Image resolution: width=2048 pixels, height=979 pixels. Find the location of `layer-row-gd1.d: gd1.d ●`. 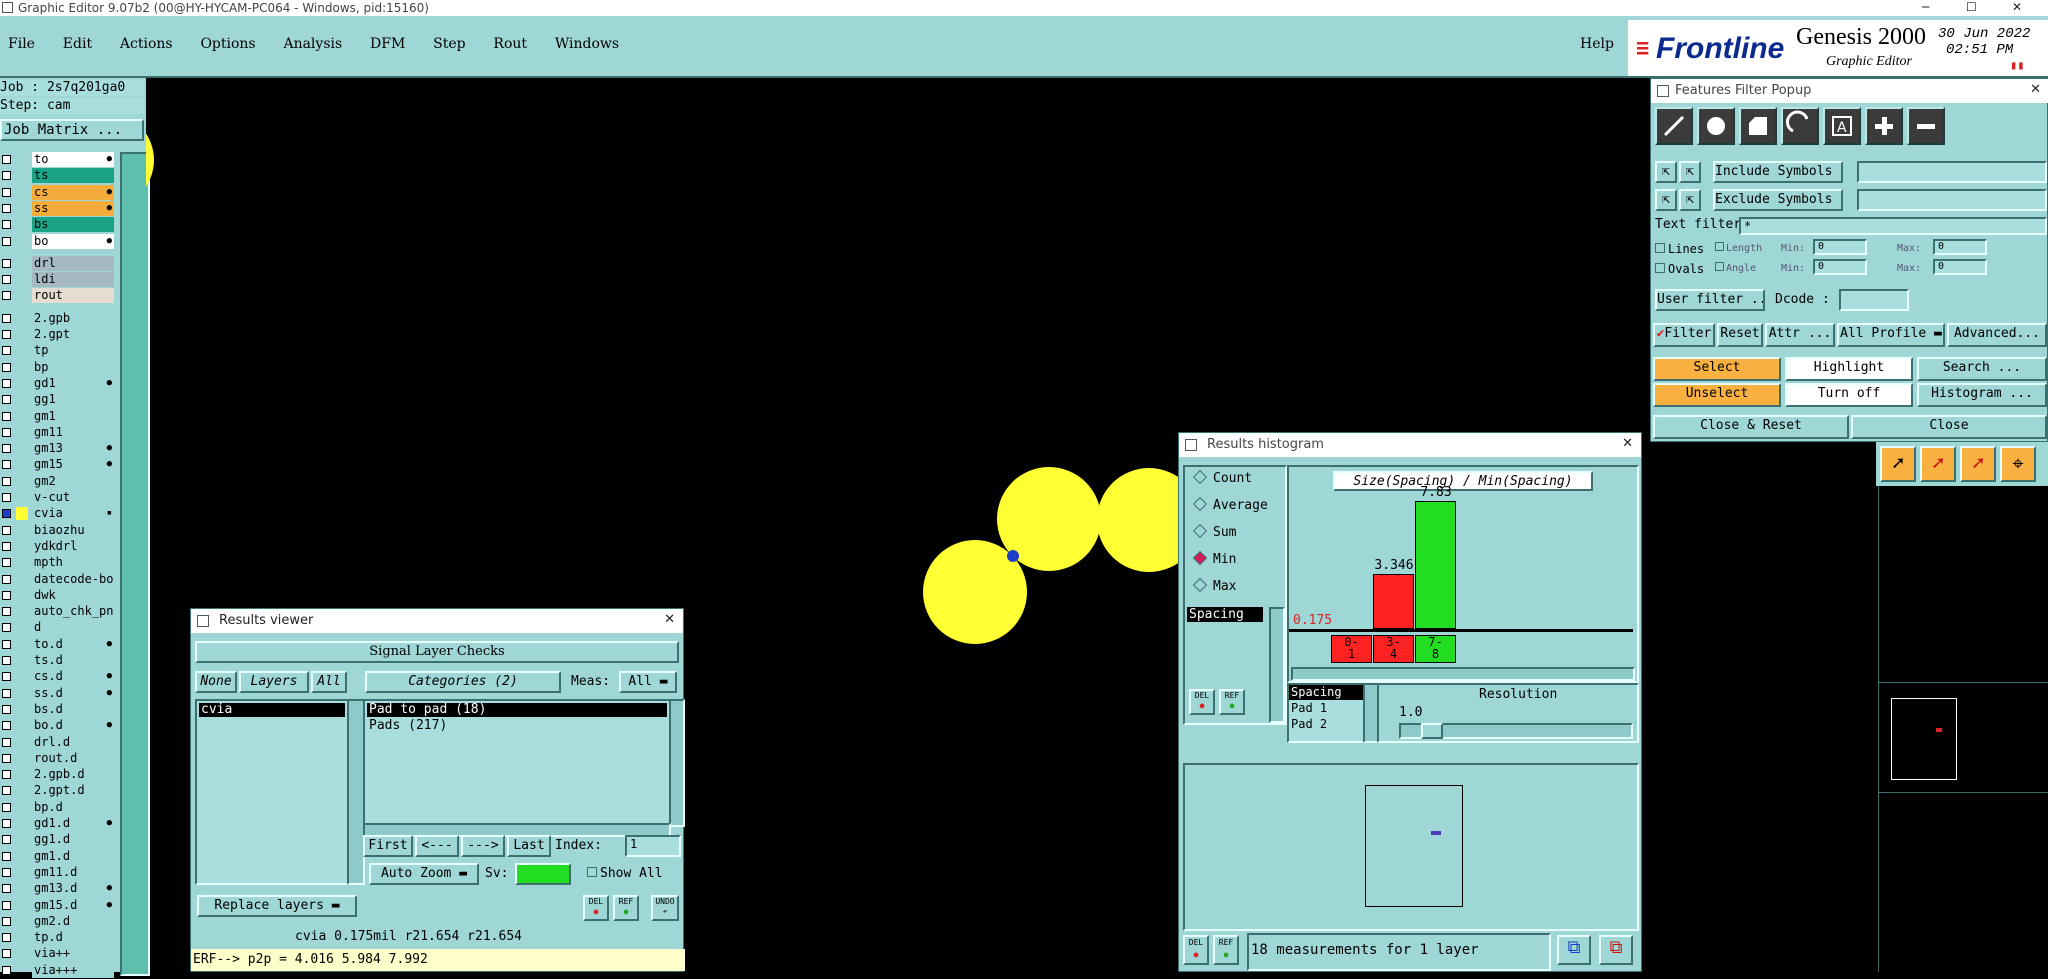

layer-row-gd1.d: gd1.d ● is located at coordinates (58, 824).